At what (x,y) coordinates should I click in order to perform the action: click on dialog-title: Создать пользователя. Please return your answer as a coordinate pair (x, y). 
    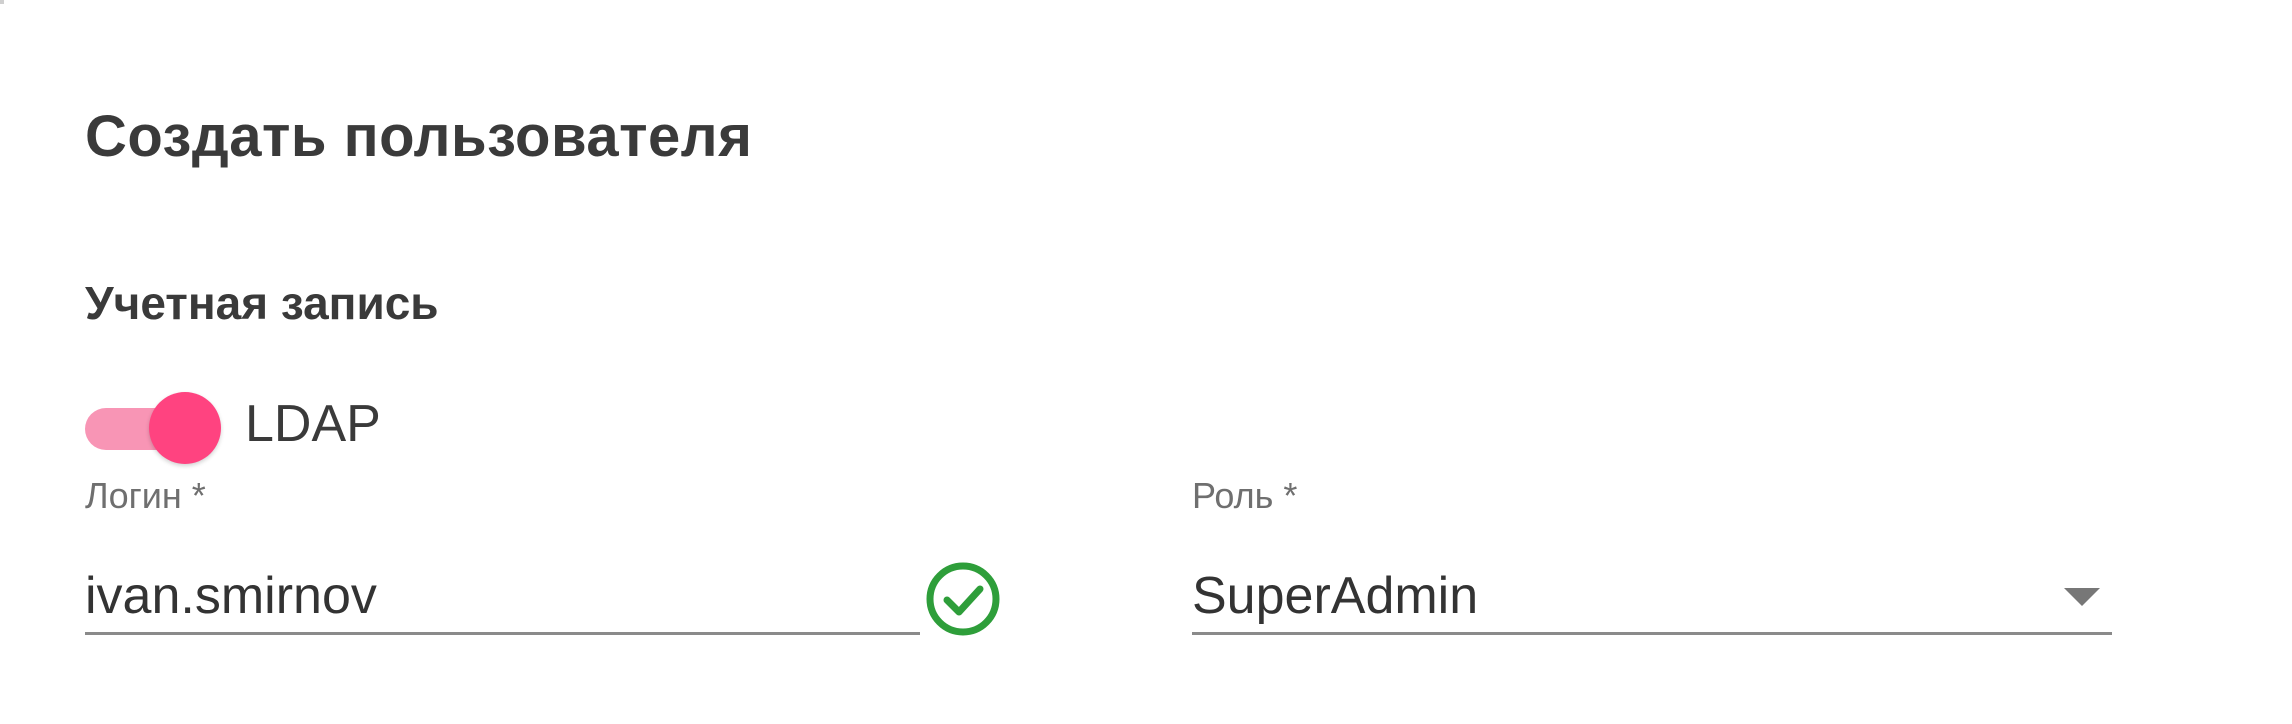
    Looking at the image, I should click on (419, 136).